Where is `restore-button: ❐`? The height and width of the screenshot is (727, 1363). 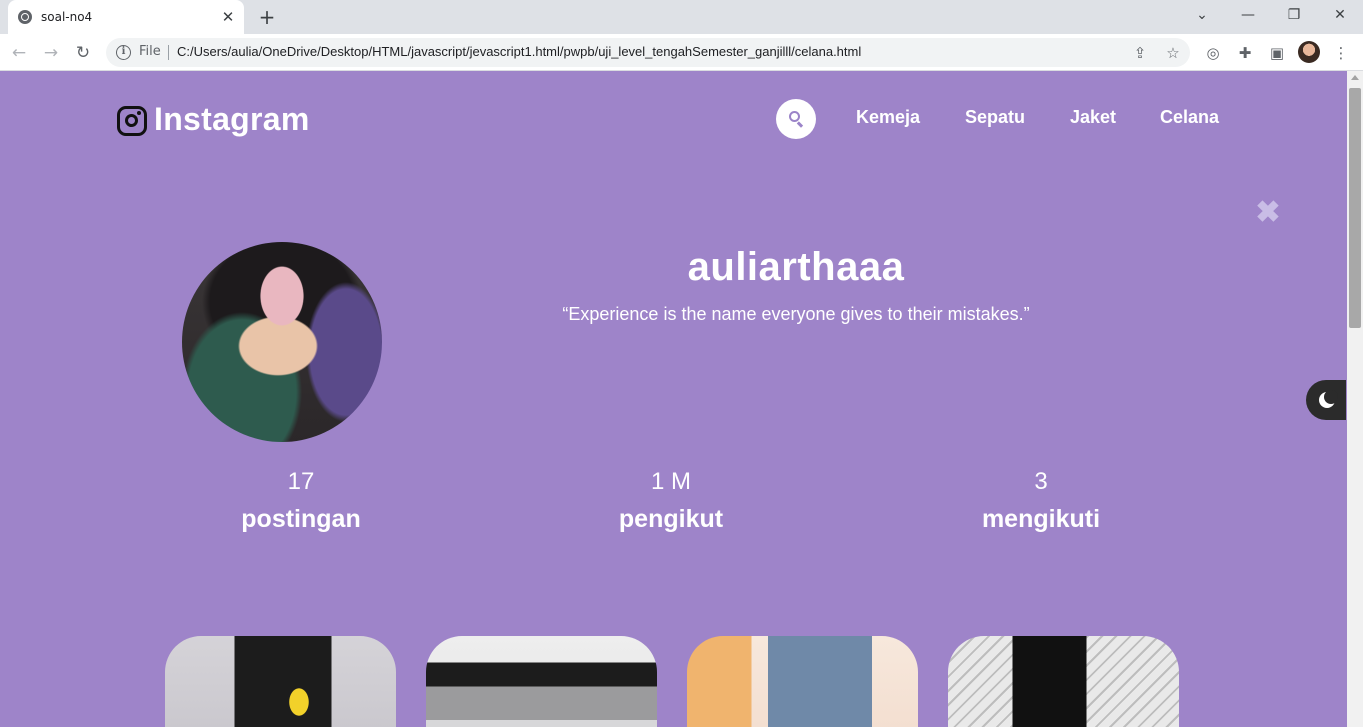 restore-button: ❐ is located at coordinates (1294, 15).